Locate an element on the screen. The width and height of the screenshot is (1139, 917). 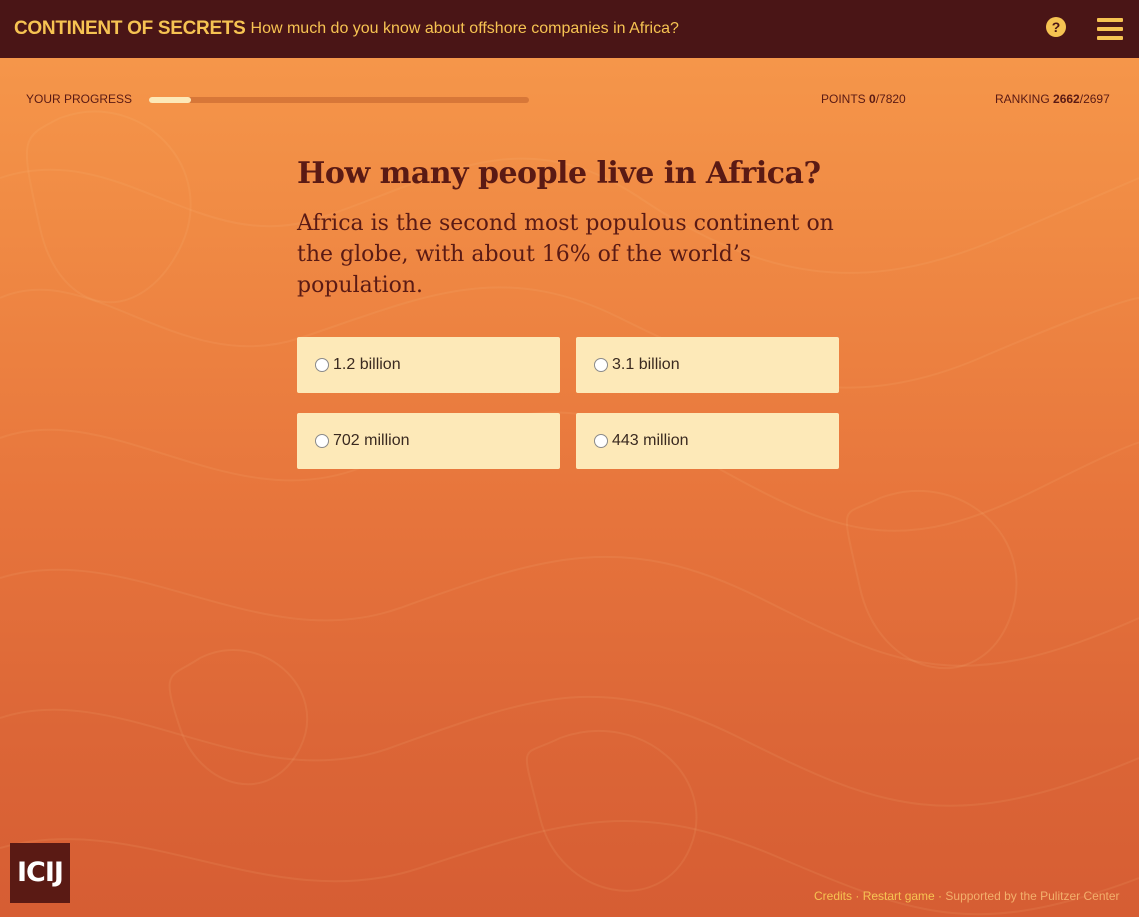
points-label: POINTS is located at coordinates (843, 99).